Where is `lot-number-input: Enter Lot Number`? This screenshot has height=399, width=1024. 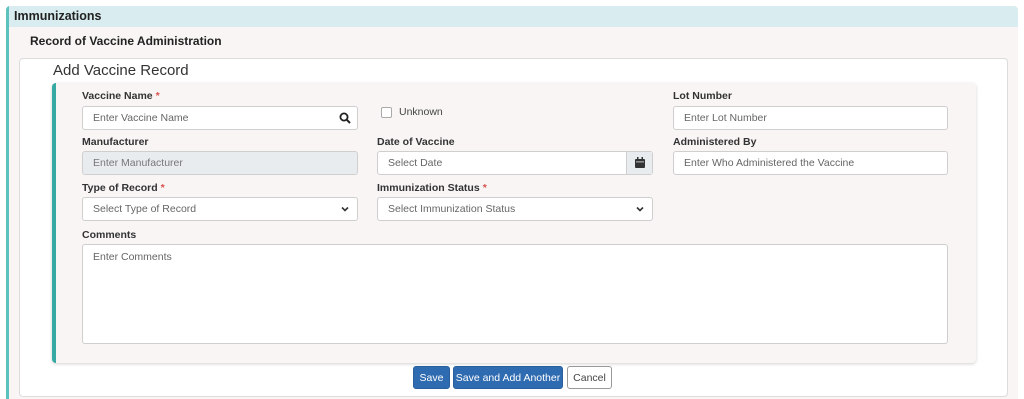
lot-number-input: Enter Lot Number is located at coordinates (810, 118).